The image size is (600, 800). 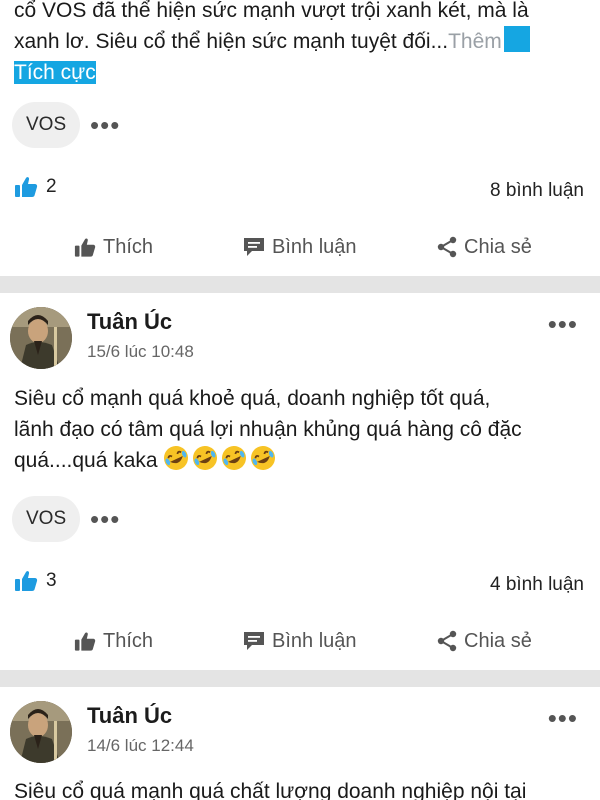 I want to click on comment-count: 8 bình luận, so click(x=537, y=191).